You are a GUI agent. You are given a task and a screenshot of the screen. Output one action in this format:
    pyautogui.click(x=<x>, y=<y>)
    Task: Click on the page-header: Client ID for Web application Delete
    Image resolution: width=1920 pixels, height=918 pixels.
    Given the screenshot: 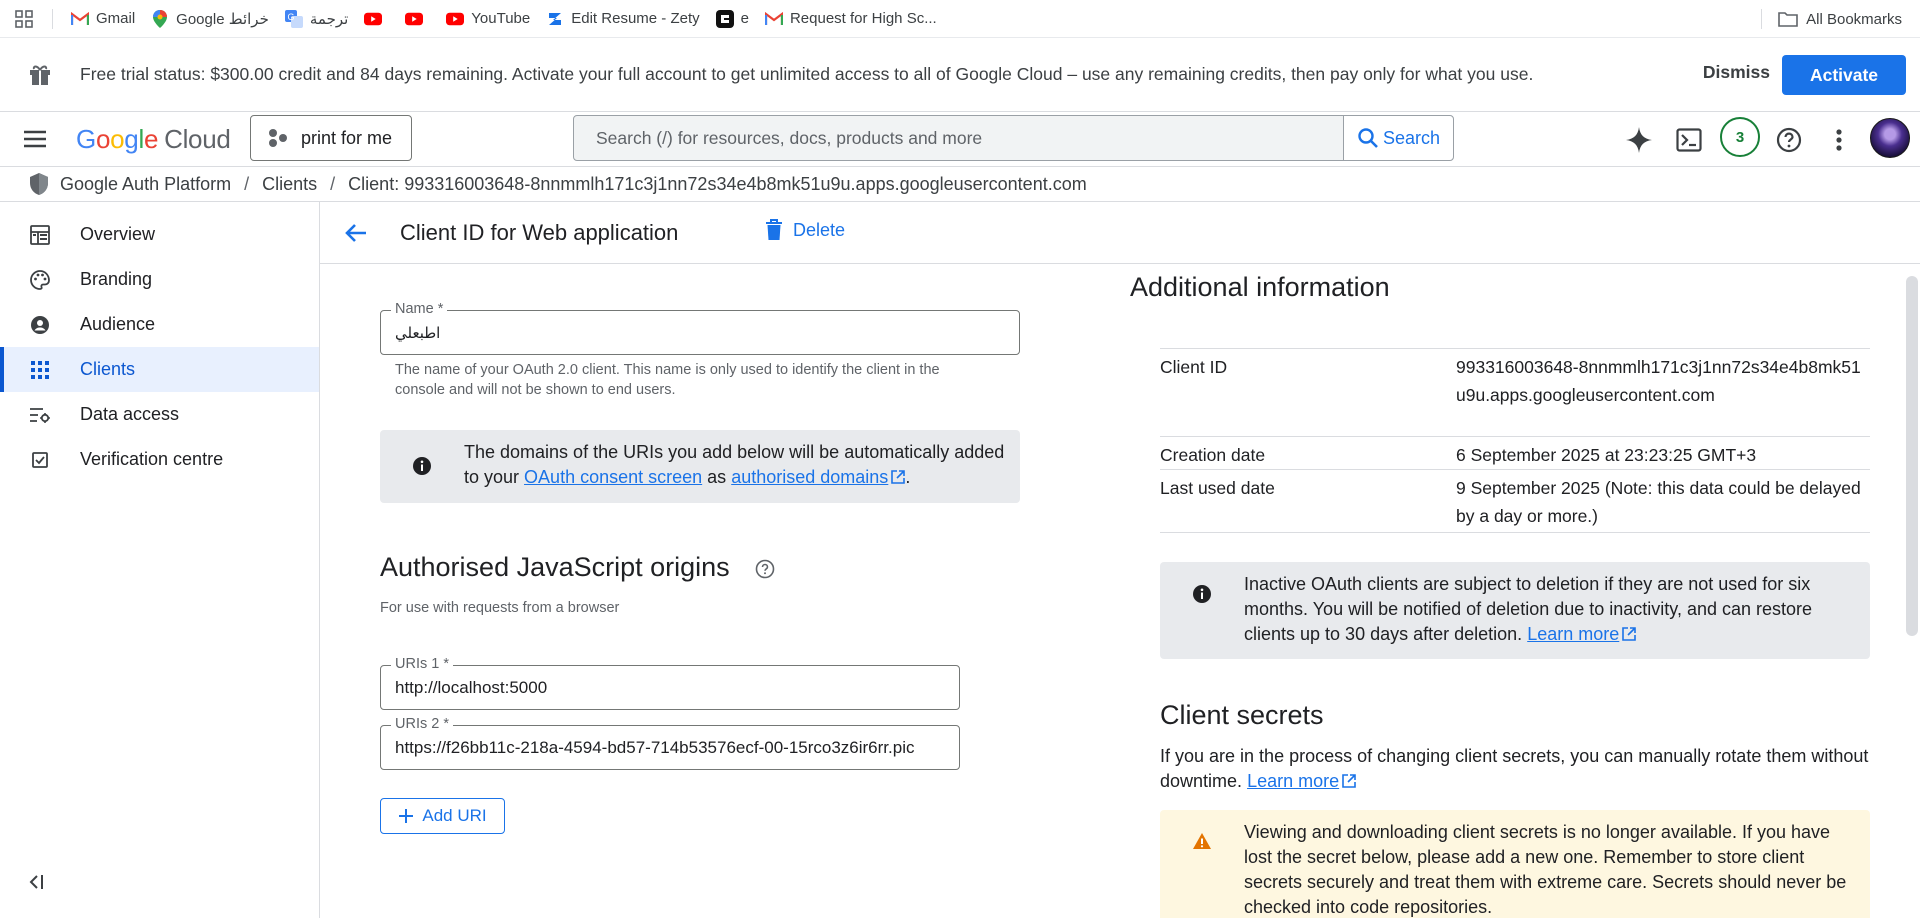 What is the action you would take?
    pyautogui.click(x=1120, y=233)
    